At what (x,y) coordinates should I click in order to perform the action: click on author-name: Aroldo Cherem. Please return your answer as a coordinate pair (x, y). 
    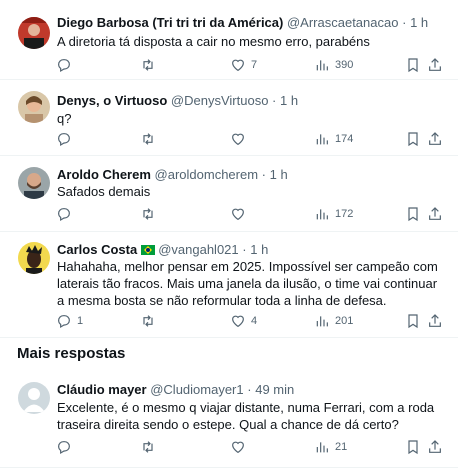
    Looking at the image, I should click on (104, 174).